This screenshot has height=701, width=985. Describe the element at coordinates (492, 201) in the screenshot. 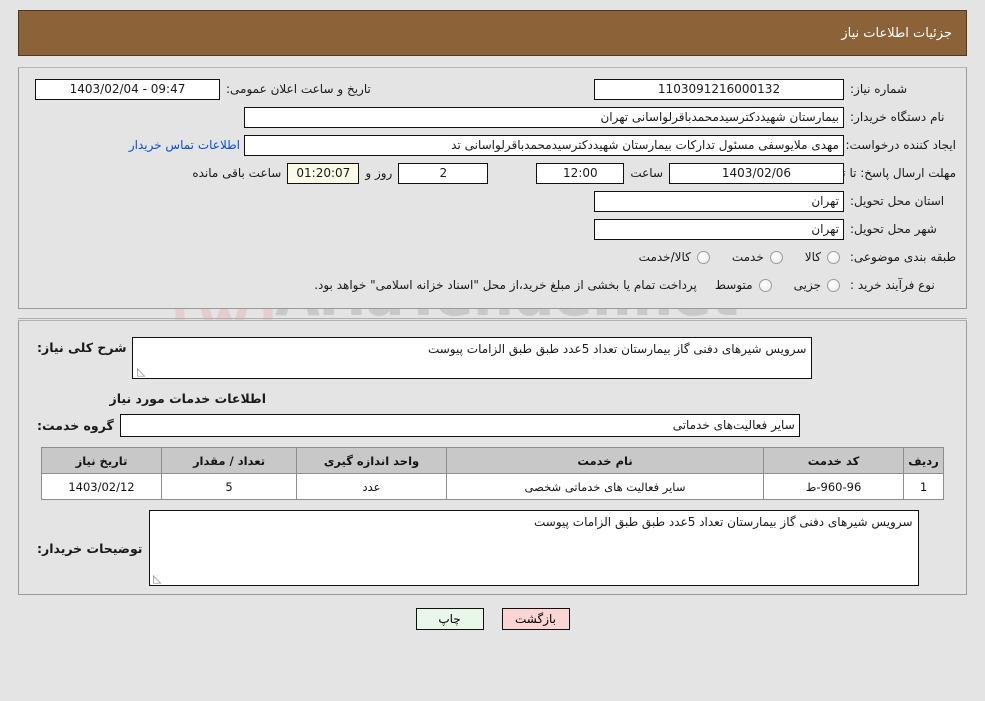

I see `row-delivery-province: استان محل تحویل: تهران` at that location.